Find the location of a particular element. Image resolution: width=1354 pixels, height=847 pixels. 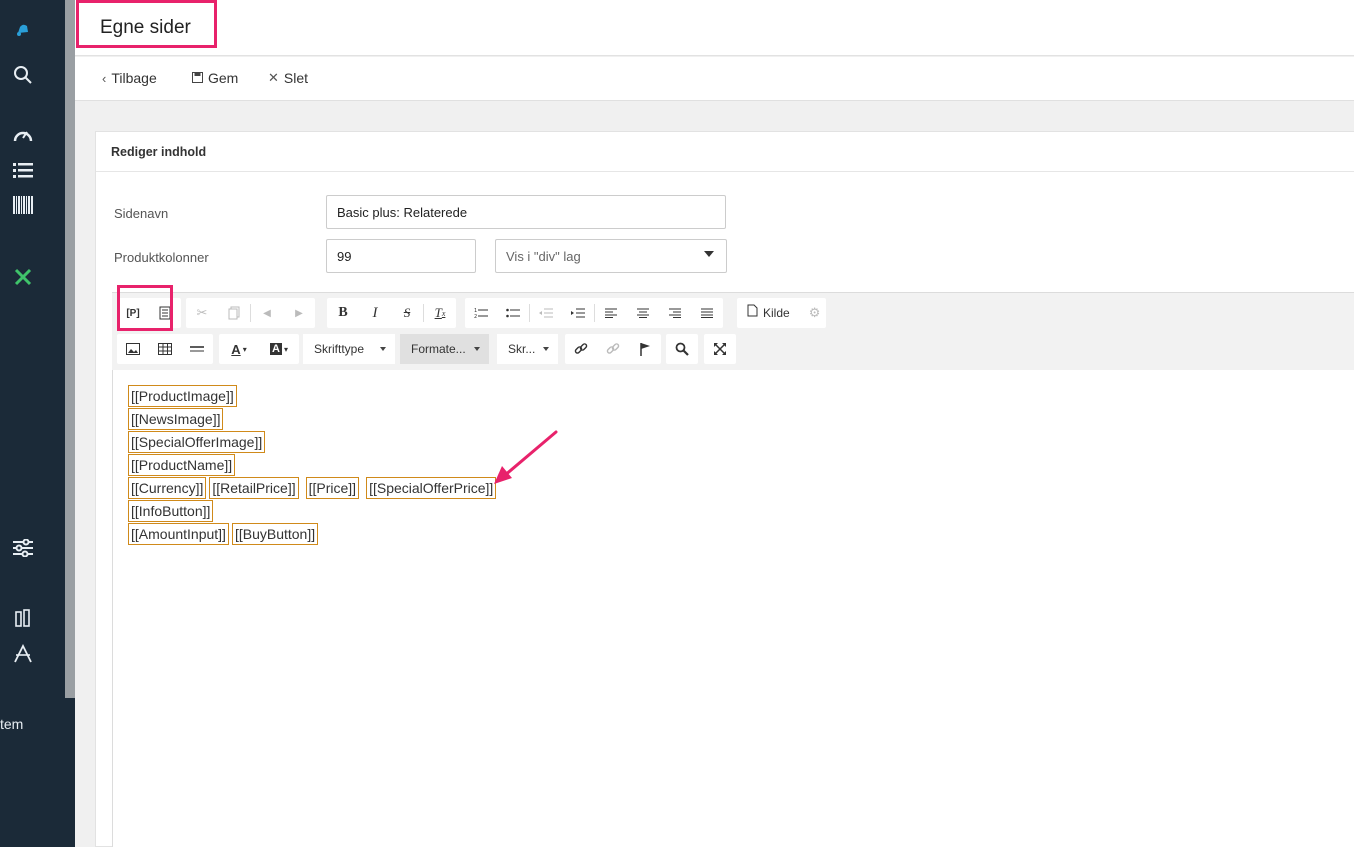

font-icon is located at coordinates (23, 654).